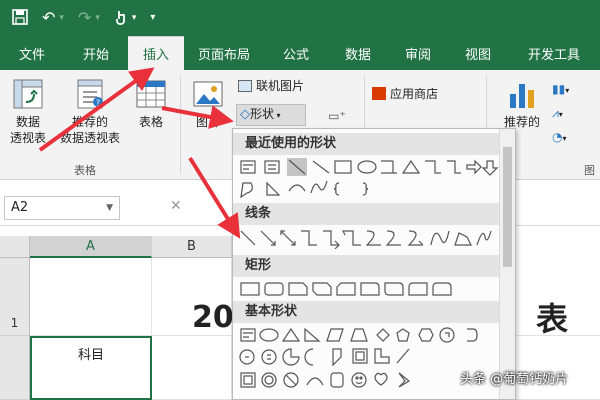 The image size is (600, 400). I want to click on arrow-to-insert-tab, so click(96, 109).